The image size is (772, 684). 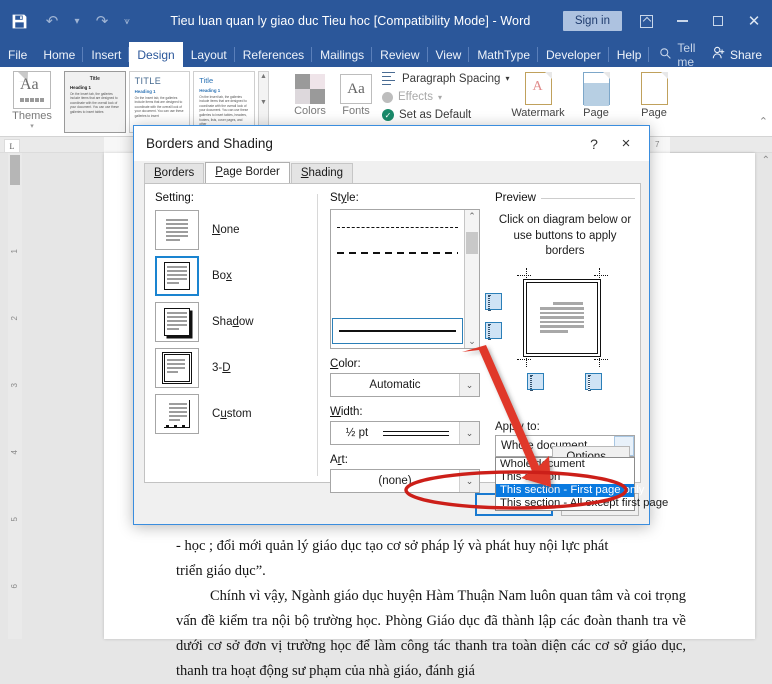 What do you see at coordinates (12, 146) in the screenshot?
I see `tab-stop-selector: L` at bounding box center [12, 146].